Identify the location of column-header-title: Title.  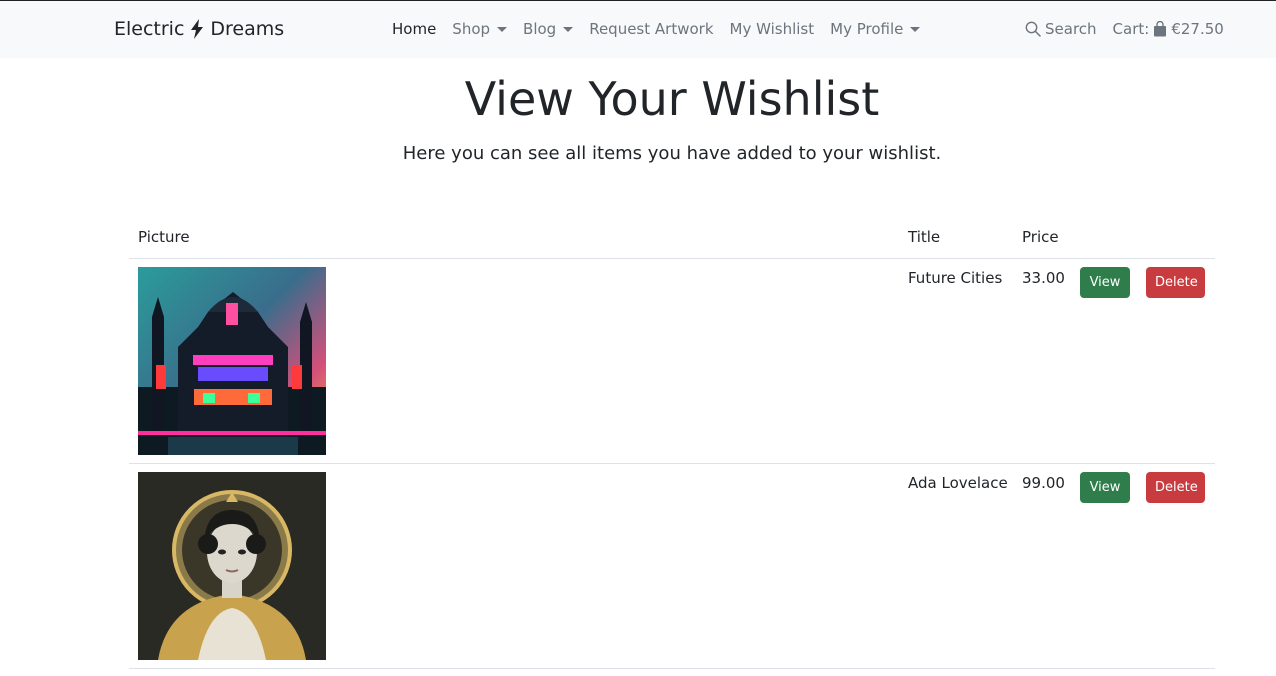
(924, 237).